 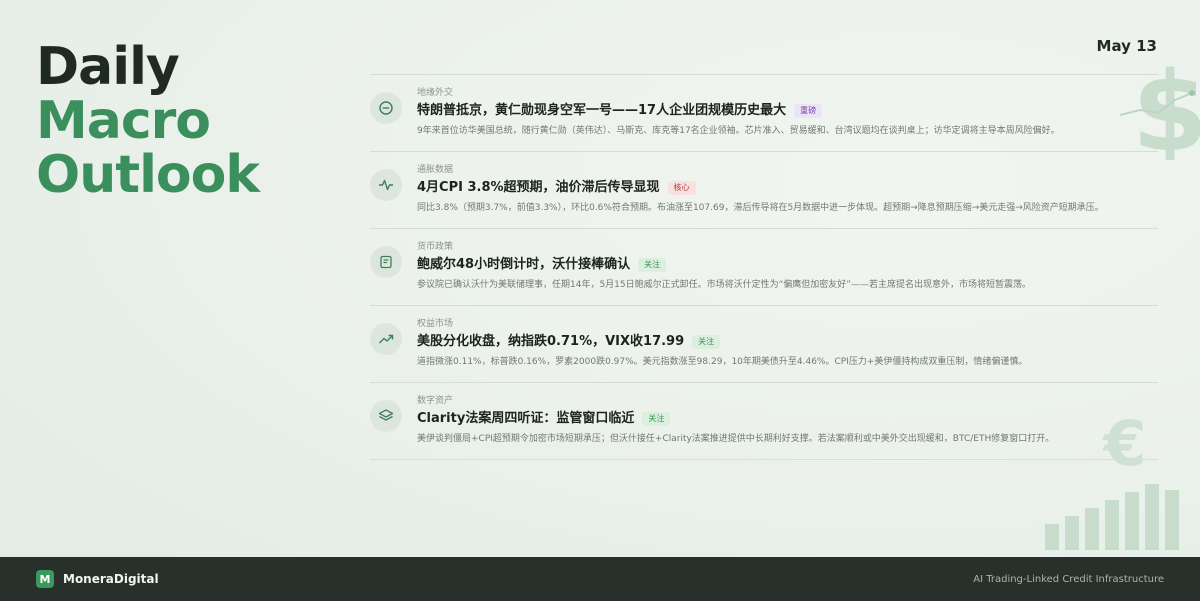 I want to click on brand-logo-icon: M, so click(x=45, y=579).